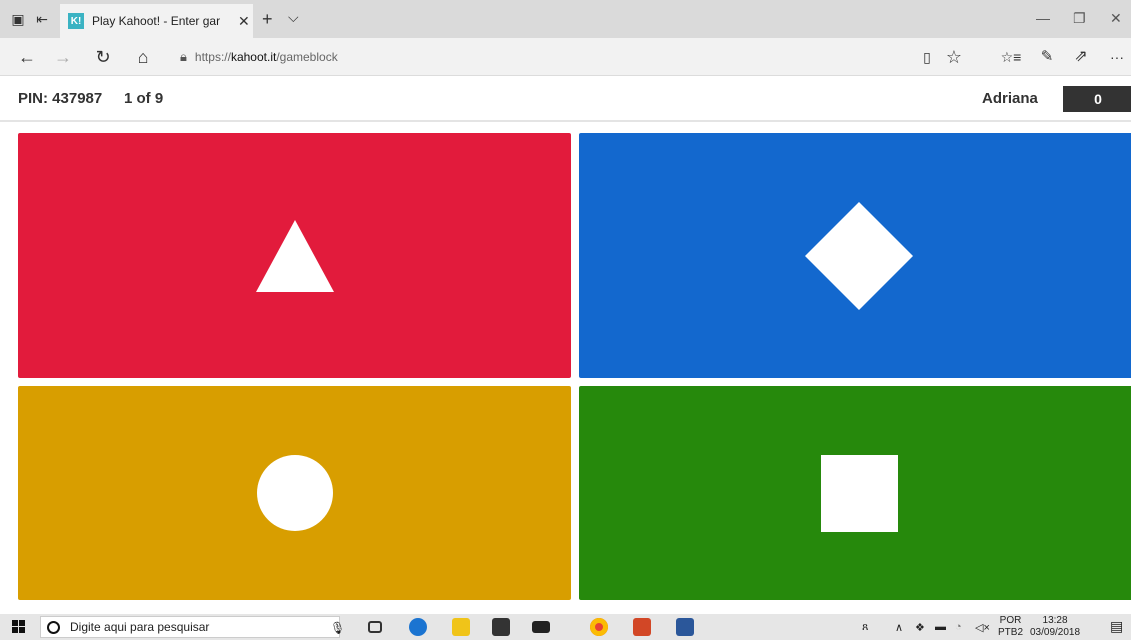  What do you see at coordinates (541, 57) in the screenshot?
I see `address-bar: 🔒︎ https://kahoot.it/gameblock` at bounding box center [541, 57].